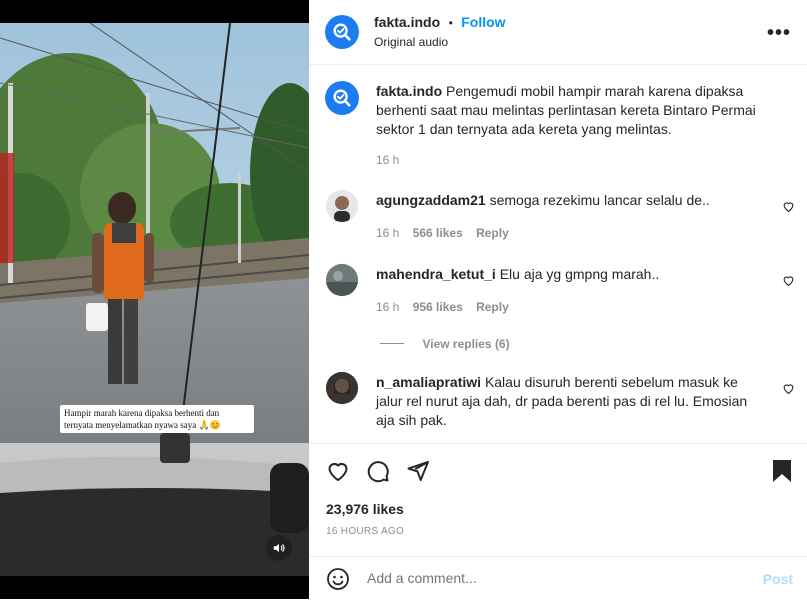 The width and height of the screenshot is (807, 600). Describe the element at coordinates (438, 233) in the screenshot. I see `comment-likes: 566 likes` at that location.